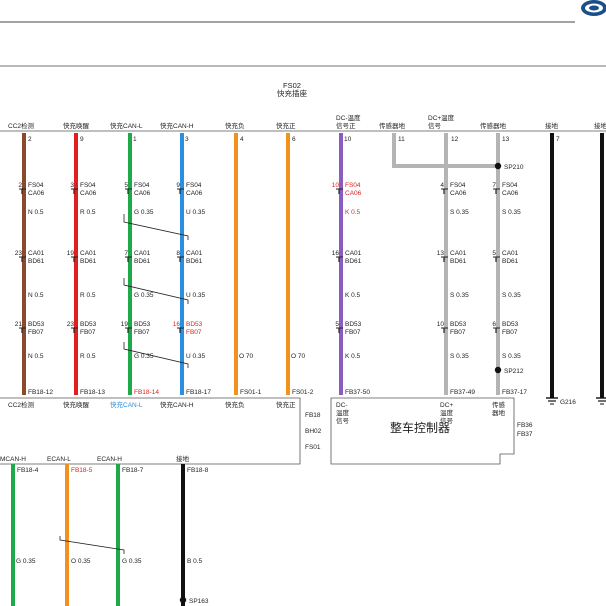 This screenshot has width=606, height=606. I want to click on fs02-pin-dcm: 10, so click(348, 139).